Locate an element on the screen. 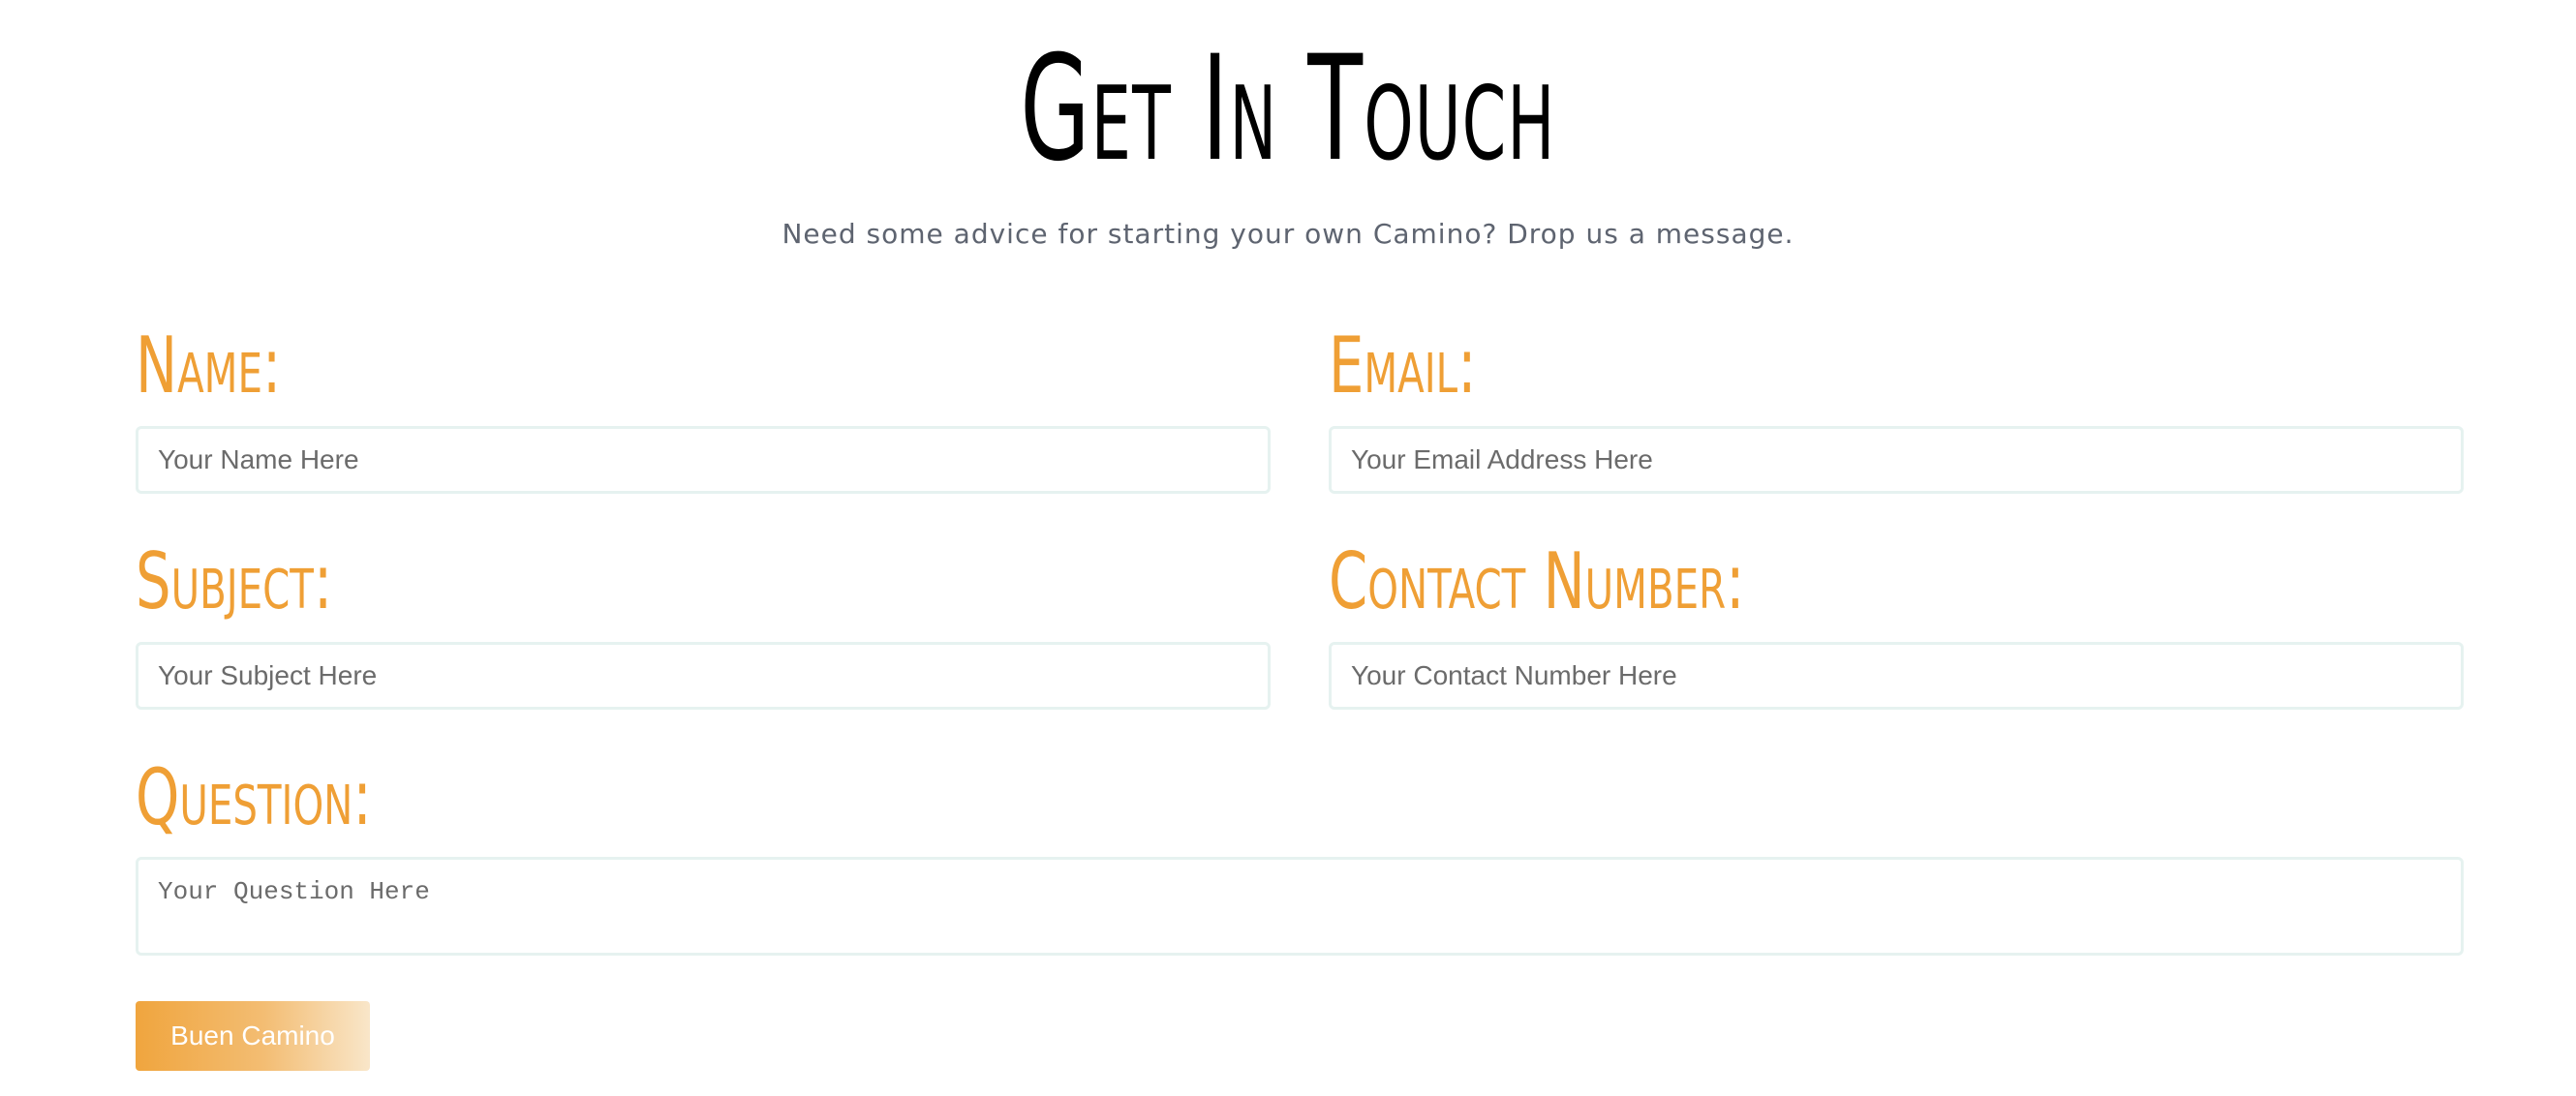  page-title: Get In Touch is located at coordinates (1288, 109).